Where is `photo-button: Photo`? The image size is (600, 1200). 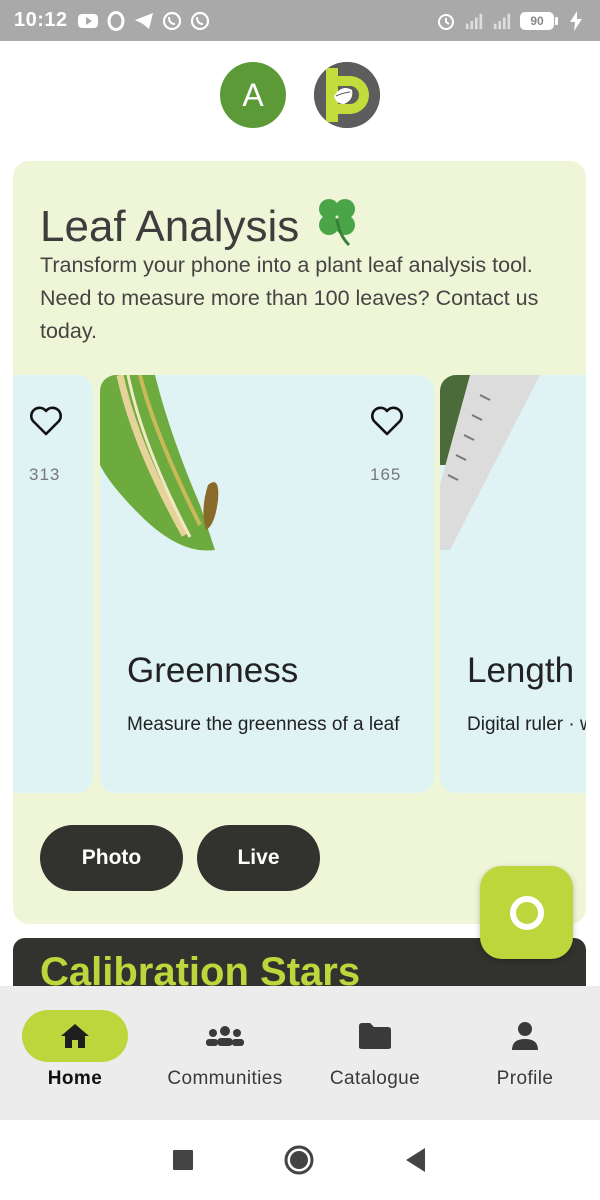 photo-button: Photo is located at coordinates (111, 858).